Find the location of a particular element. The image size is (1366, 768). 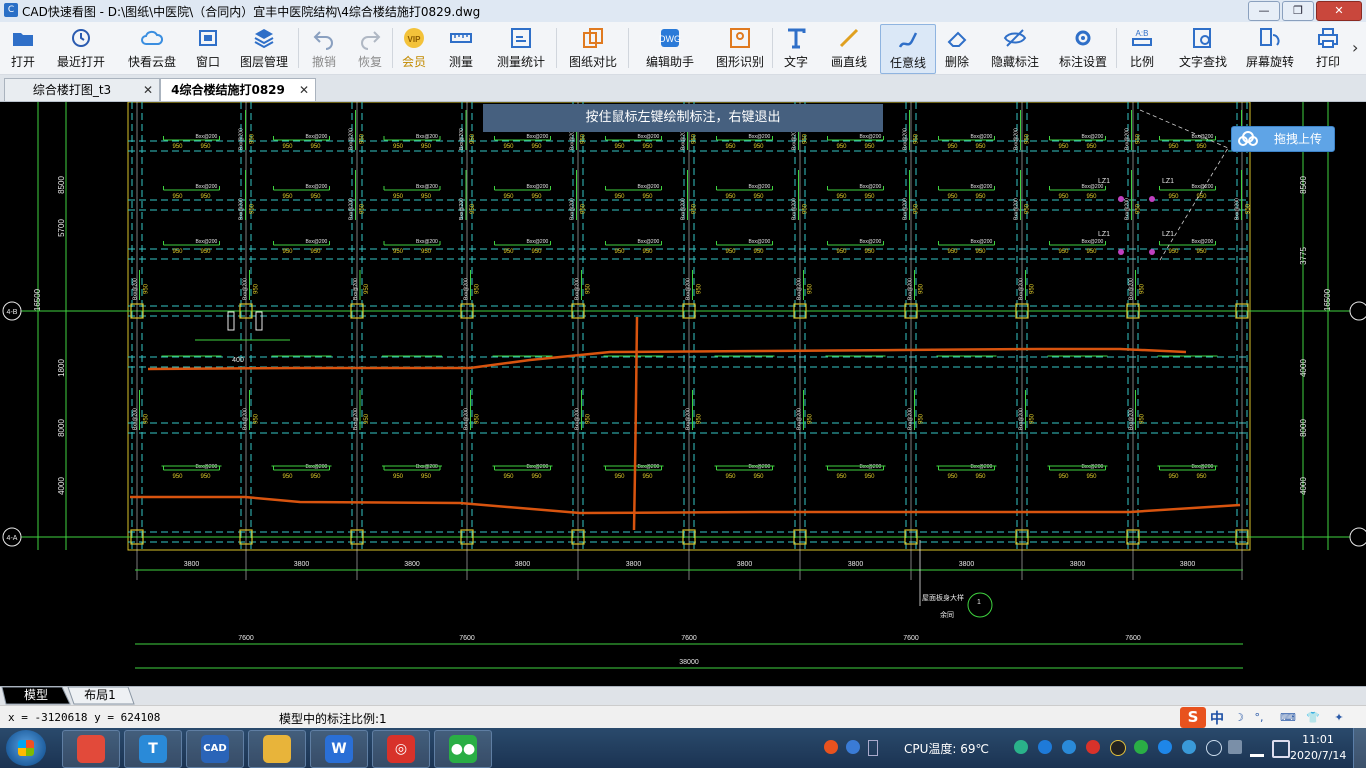

qq-tray-icon is located at coordinates (1118, 748).